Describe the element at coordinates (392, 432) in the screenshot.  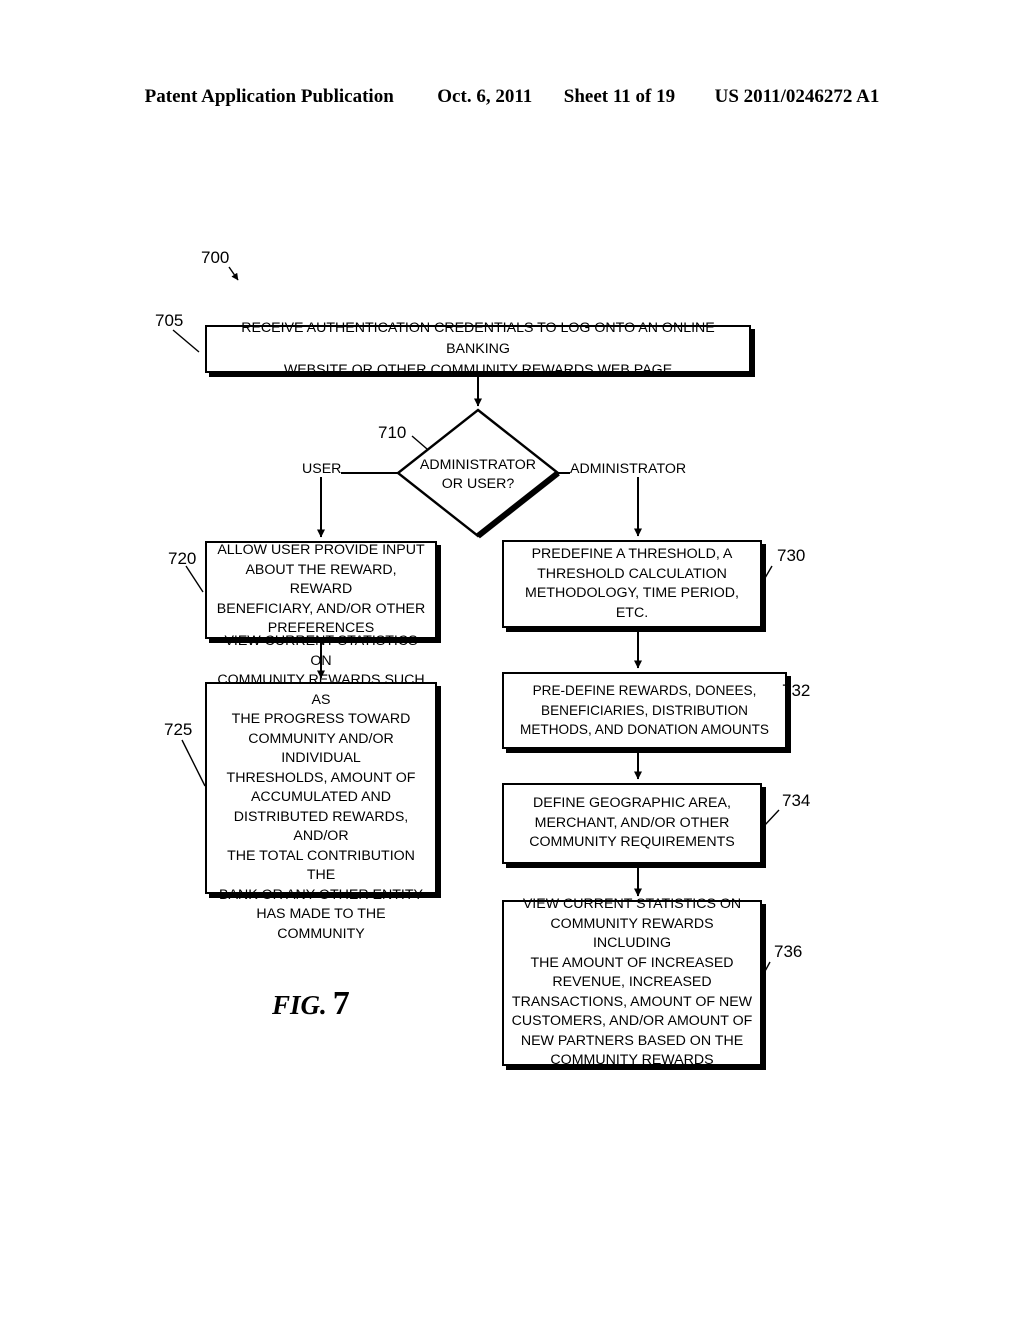
I see `reference-numeral-710: 710` at that location.